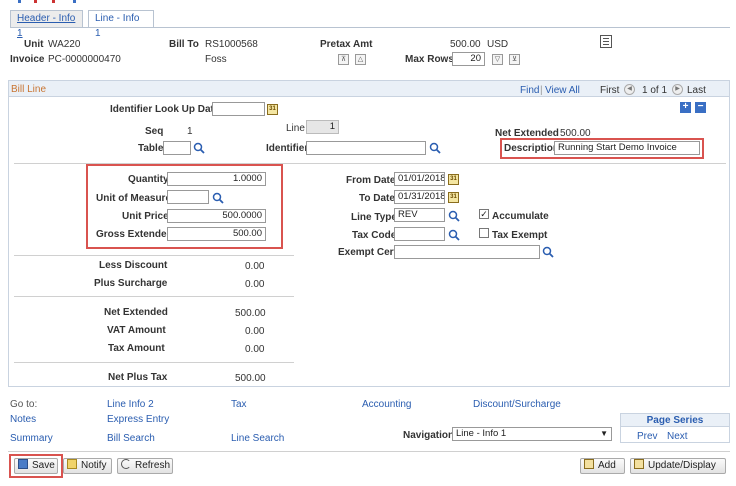 The width and height of the screenshot is (736, 486). Describe the element at coordinates (126, 464) in the screenshot. I see `refresh-icon` at that location.